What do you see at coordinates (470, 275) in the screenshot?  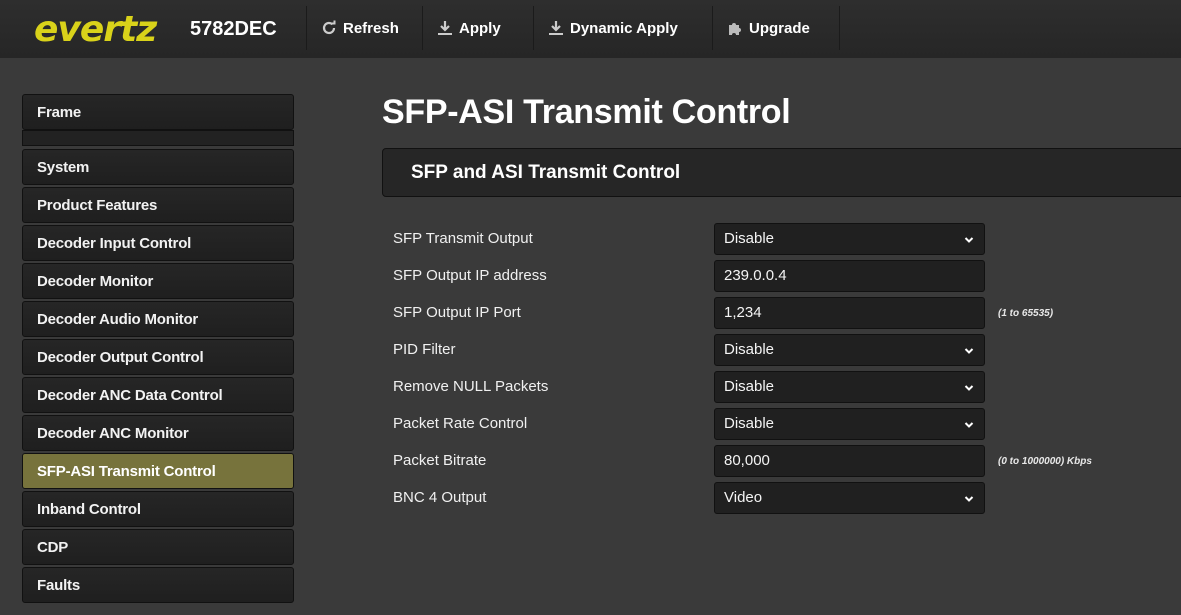 I see `field-label-sfp-output-ip-address: SFP Output IP address` at bounding box center [470, 275].